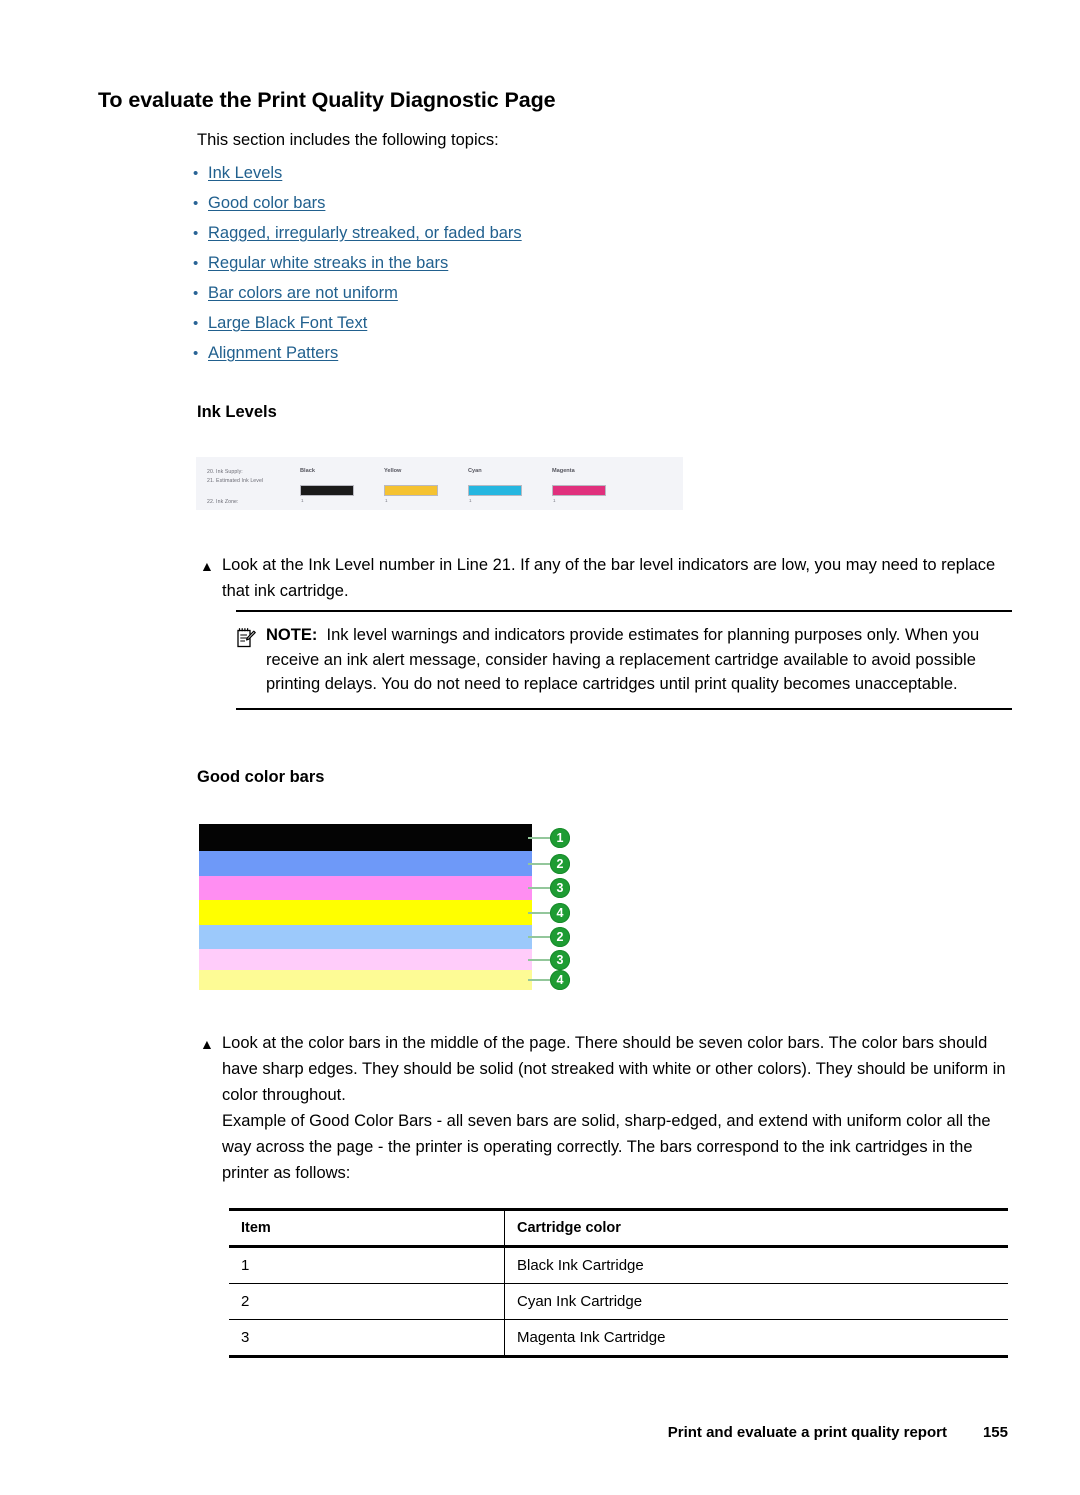 This screenshot has height=1495, width=1080. What do you see at coordinates (554, 500) in the screenshot?
I see `ink-zone-tick-magenta: 1` at bounding box center [554, 500].